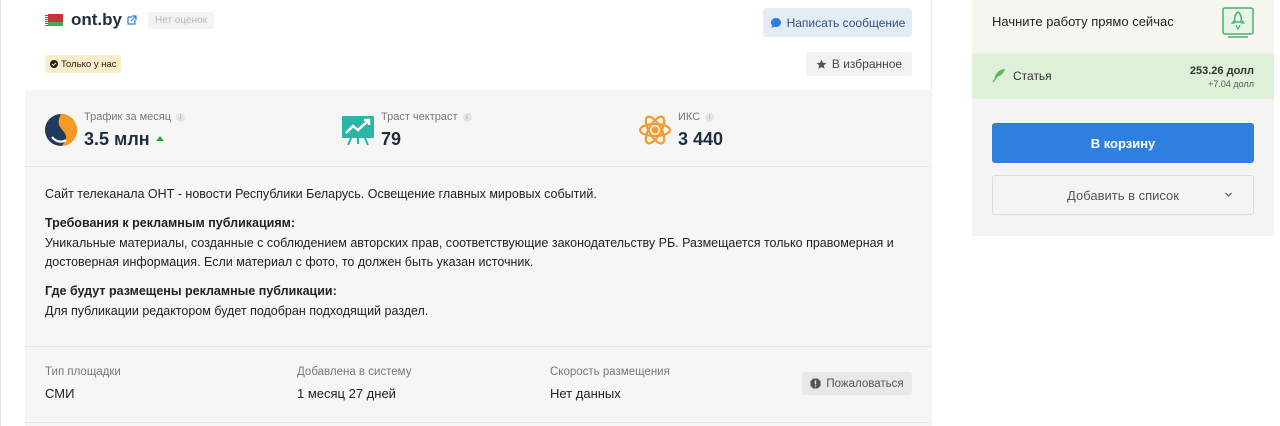 This screenshot has width=1280, height=426. Describe the element at coordinates (998, 76) in the screenshot. I see `feather-icon` at that location.